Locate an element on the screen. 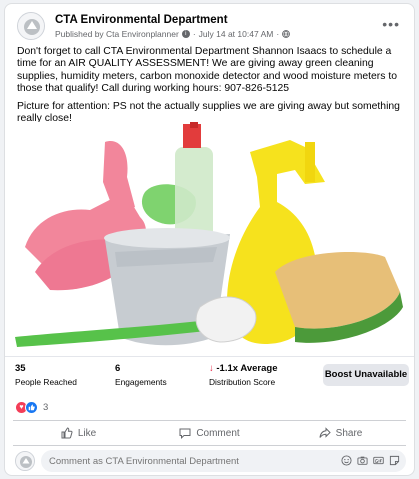  page-name: CTA Environmental Department is located at coordinates (141, 20).